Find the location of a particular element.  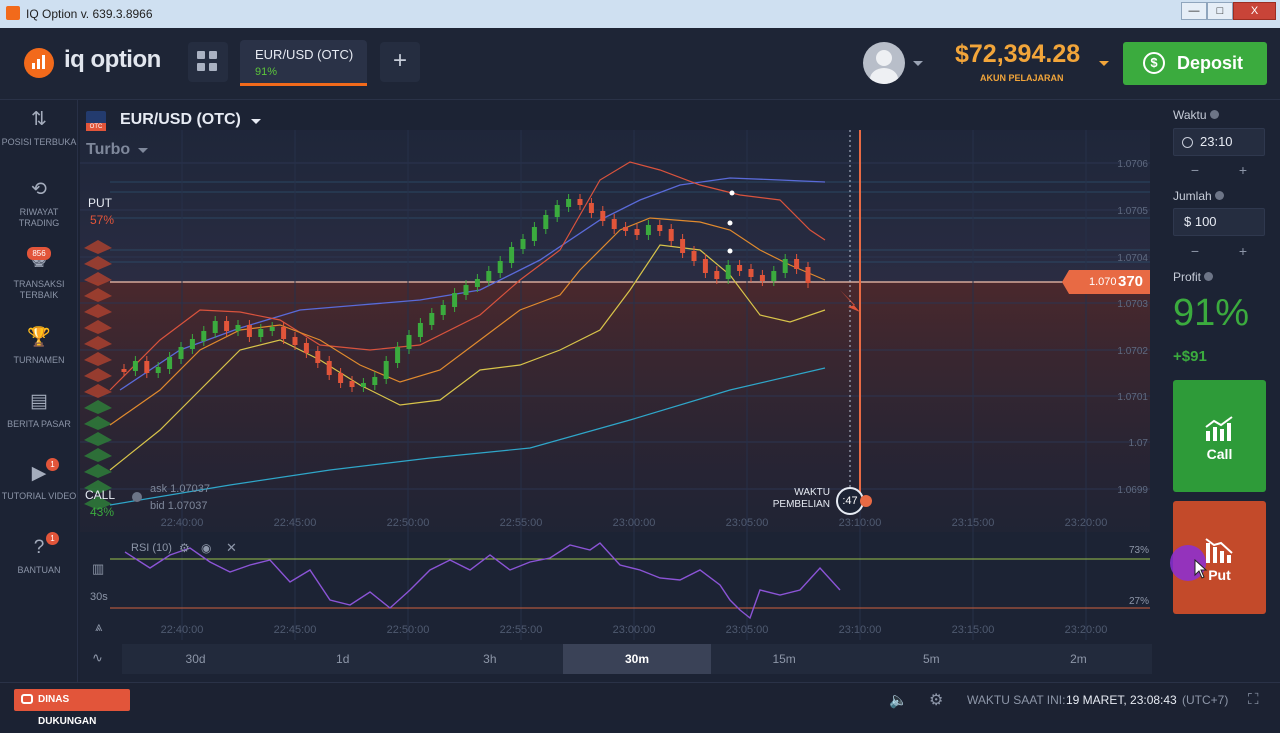

fullscreen-icon: ⛶ is located at coordinates (1253, 699).